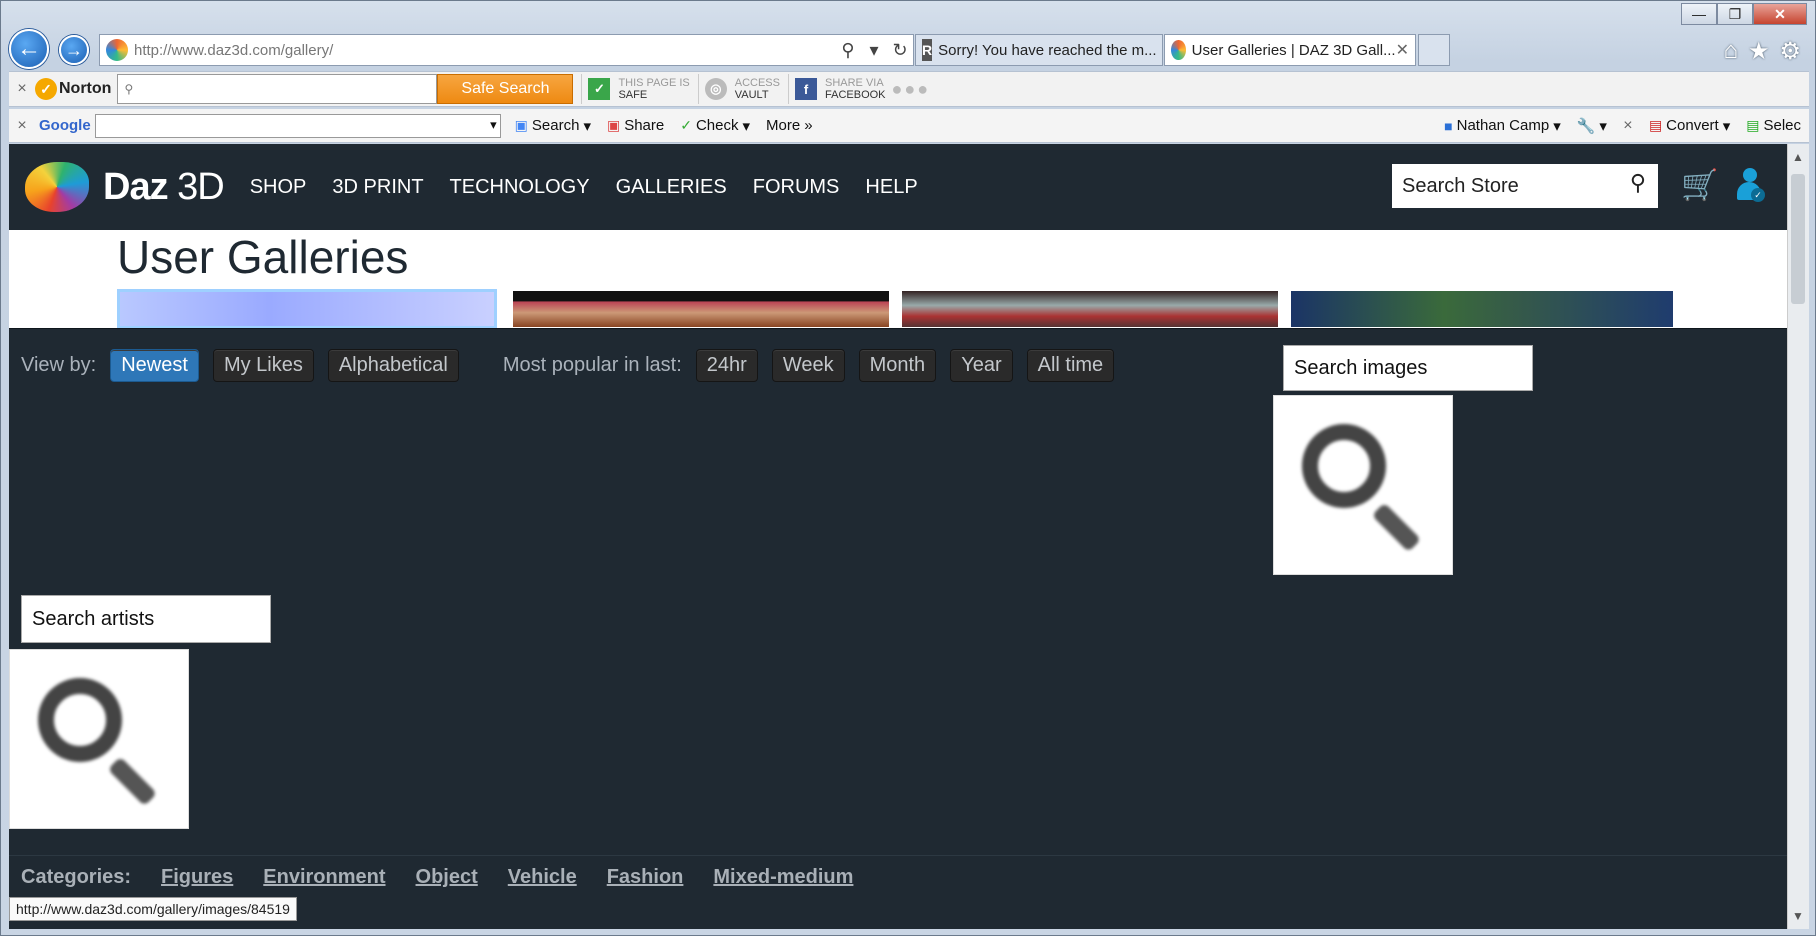 This screenshot has height=936, width=1816. What do you see at coordinates (542, 877) in the screenshot?
I see `category-vehicle: Vehicle` at bounding box center [542, 877].